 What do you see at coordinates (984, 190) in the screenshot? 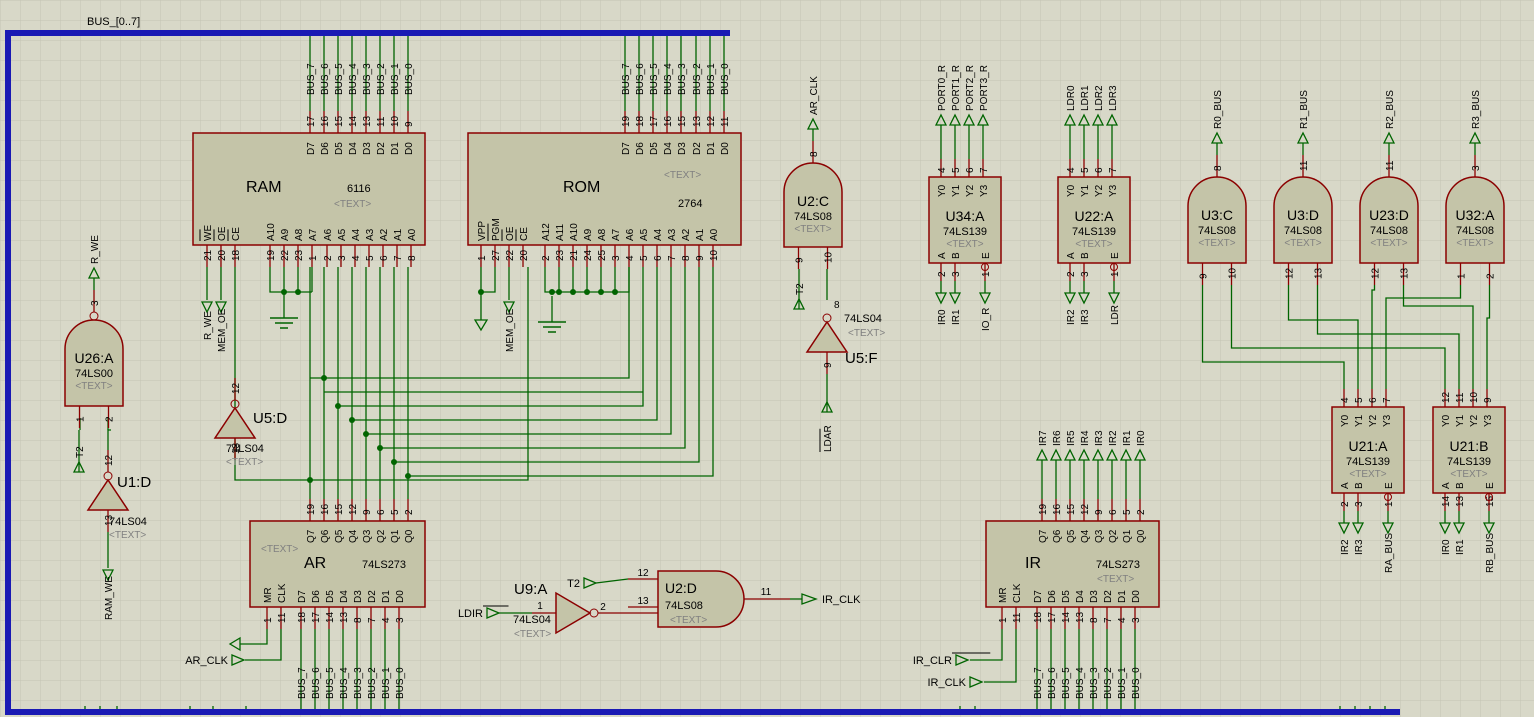
I see `pin-name: Y3` at bounding box center [984, 190].